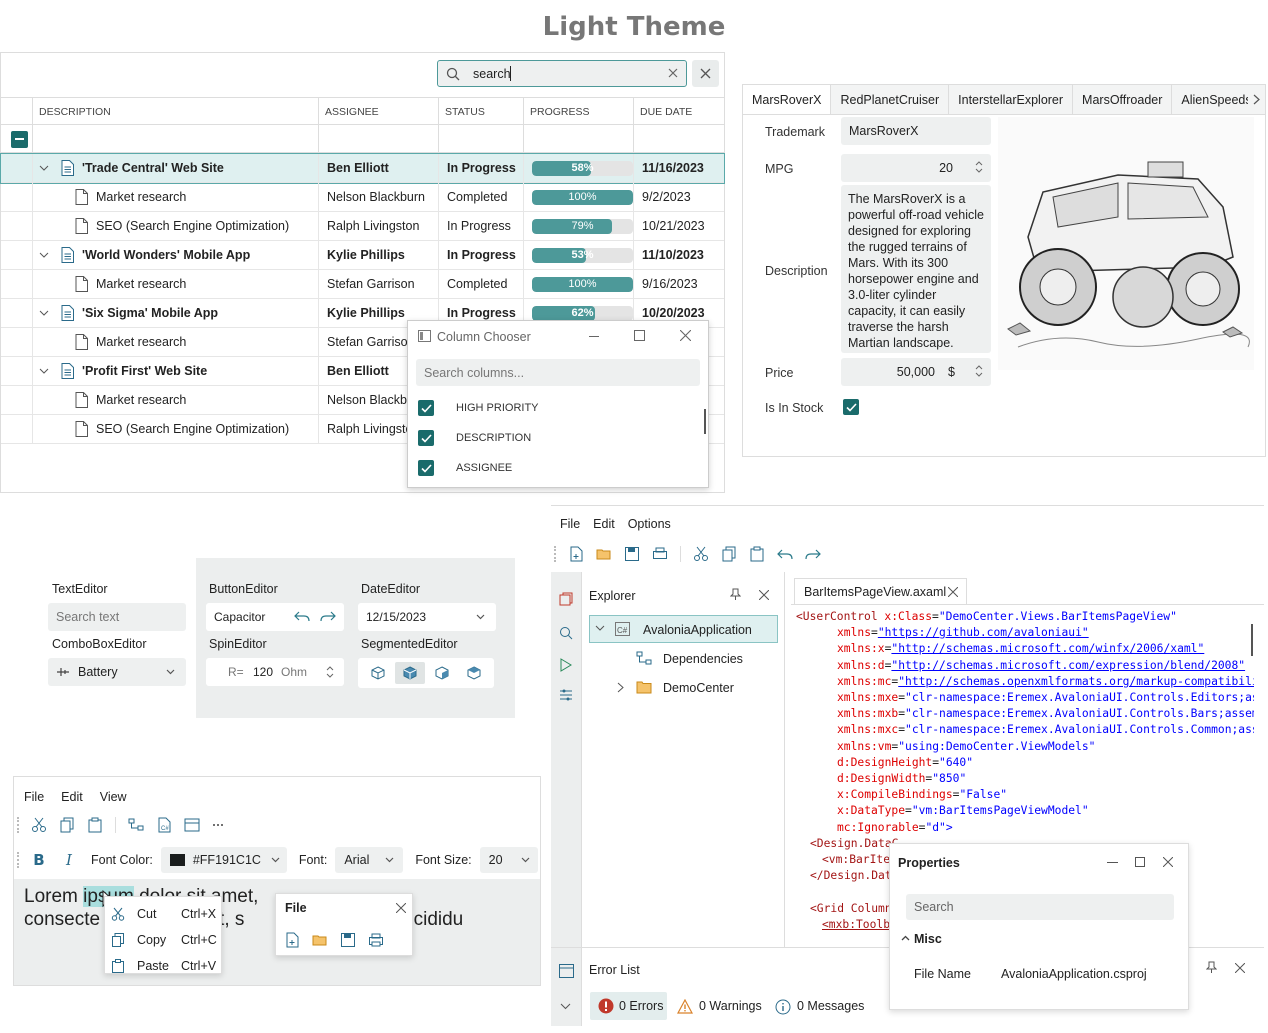 The width and height of the screenshot is (1268, 1033). I want to click on collapse-all-button, so click(19, 139).